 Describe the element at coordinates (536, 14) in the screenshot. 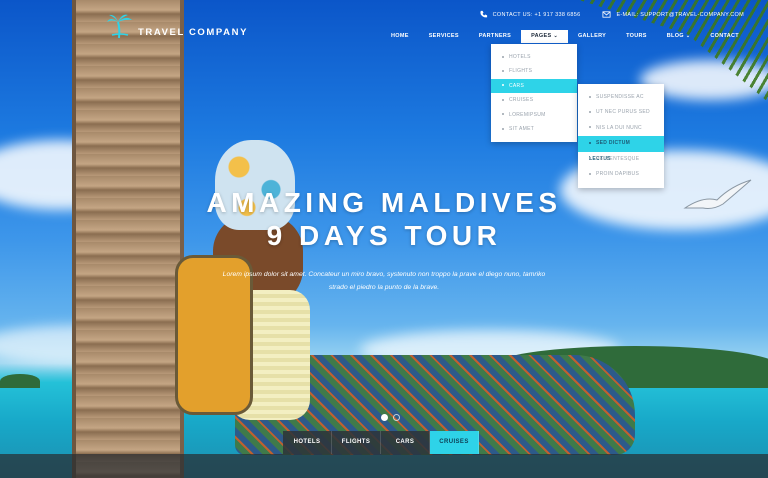

I see `contact-phone-text: CONTACT US: +1 917 338 6856` at that location.